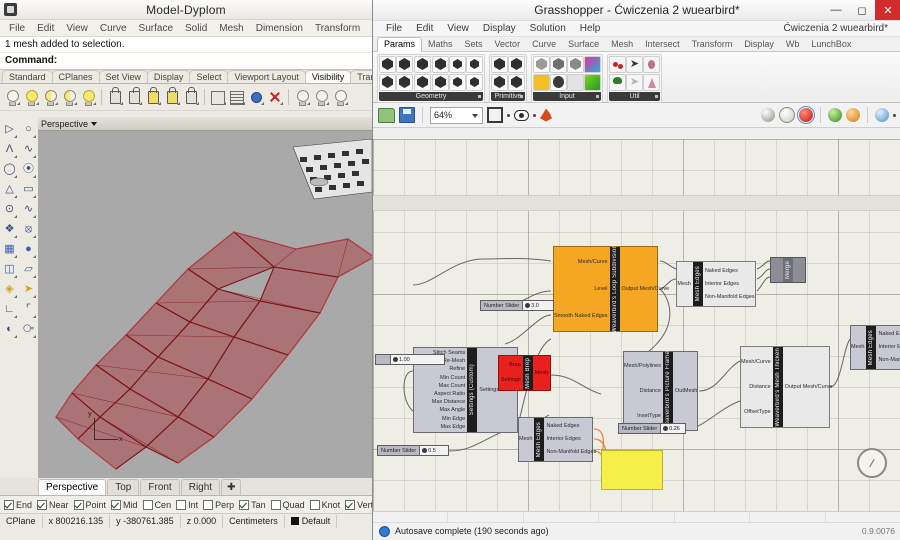 The image size is (900, 540). What do you see at coordinates (632, 470) in the screenshot?
I see `component-yellow-panel` at bounding box center [632, 470].